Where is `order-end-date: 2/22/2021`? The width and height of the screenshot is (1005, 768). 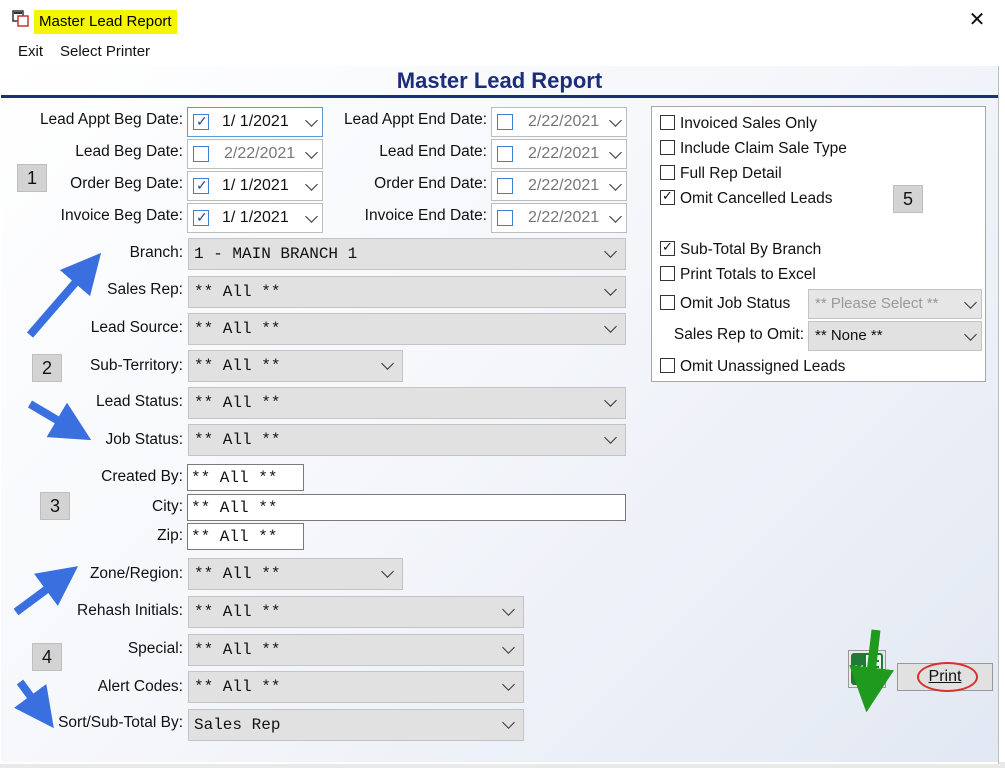
order-end-date: 2/22/2021 is located at coordinates (559, 186).